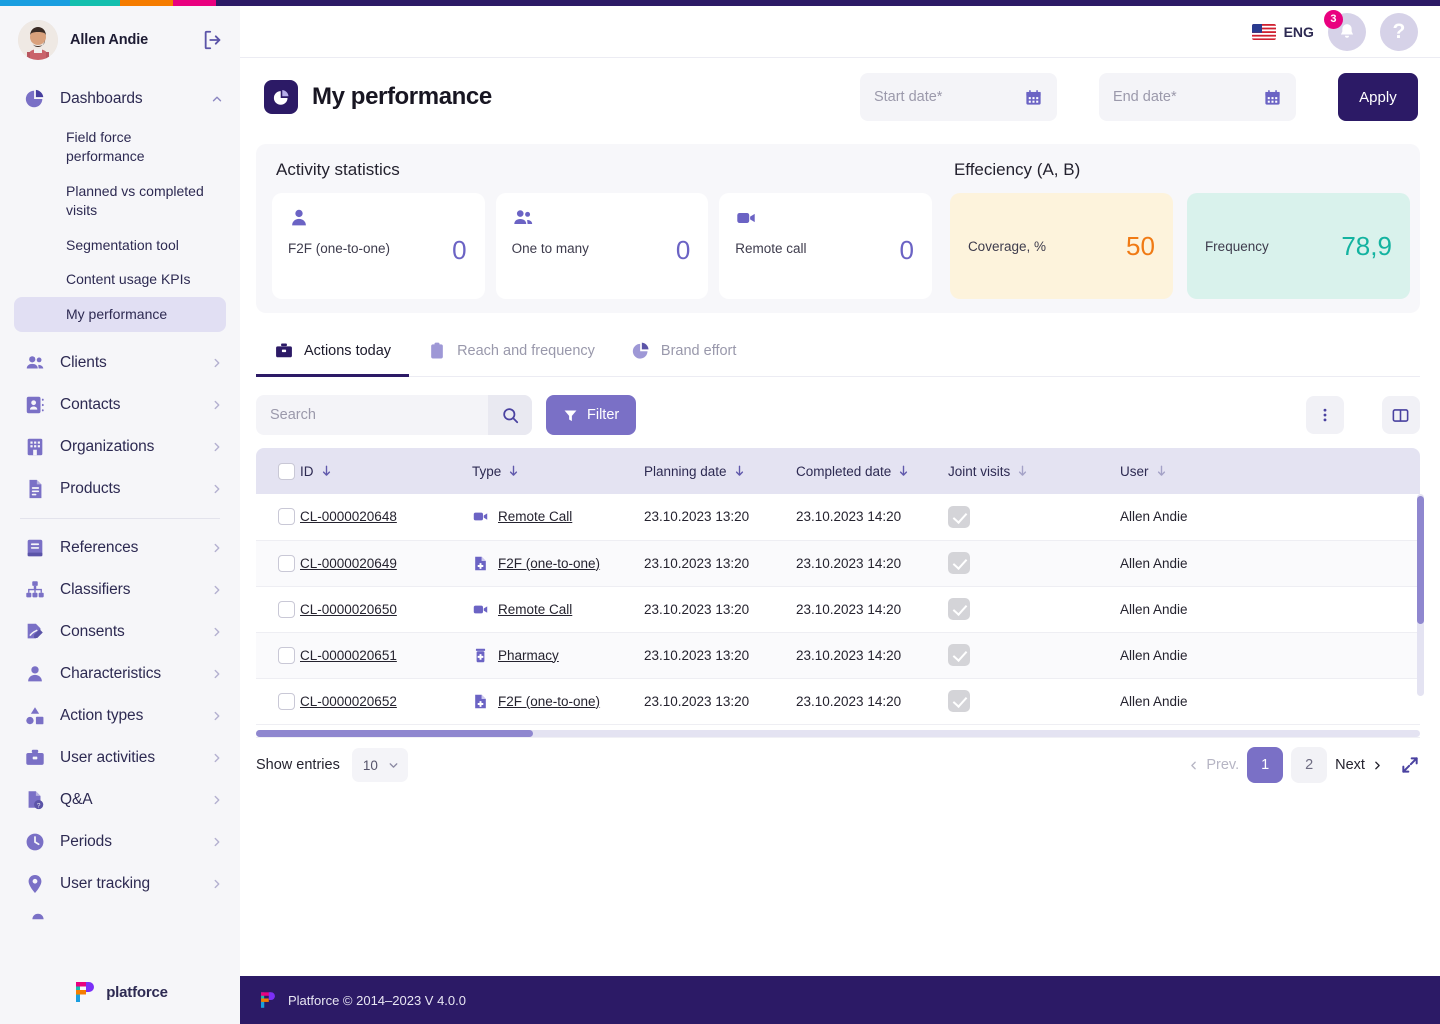  I want to click on prev-page-button: Prev., so click(1213, 765).